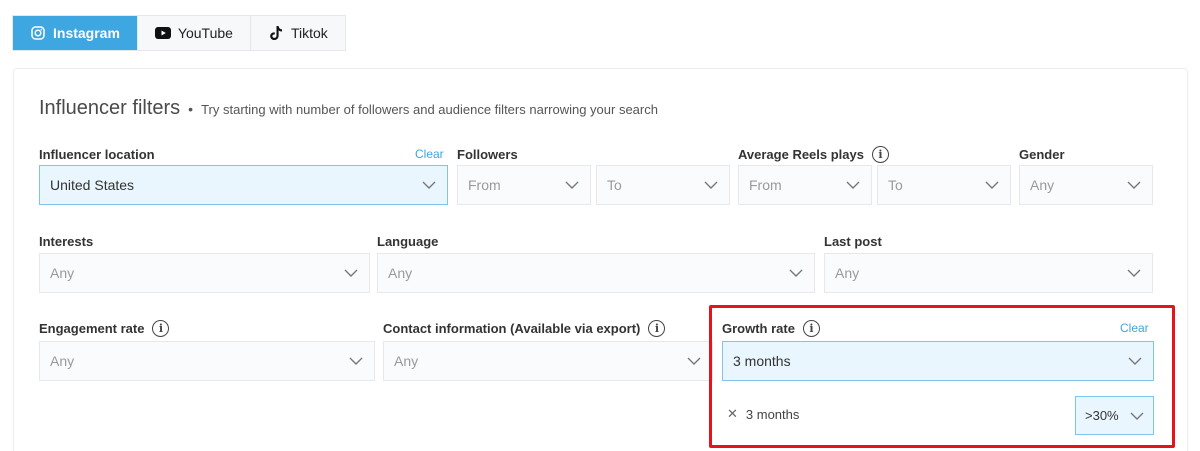 The width and height of the screenshot is (1200, 451). I want to click on tab-label: Instagram, so click(86, 33).